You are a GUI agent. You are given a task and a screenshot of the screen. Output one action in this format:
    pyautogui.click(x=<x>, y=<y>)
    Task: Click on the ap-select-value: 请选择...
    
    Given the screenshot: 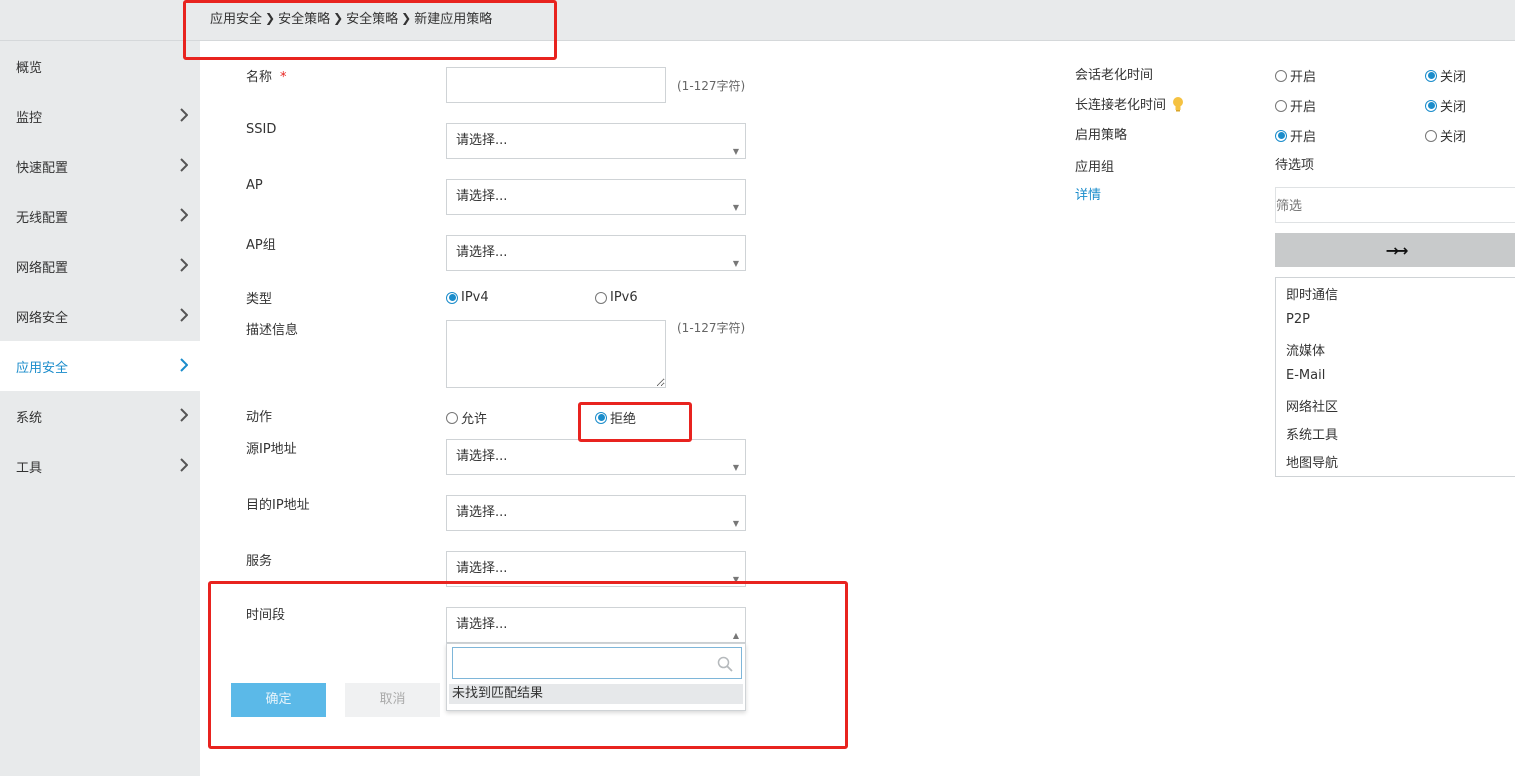 What is the action you would take?
    pyautogui.click(x=482, y=196)
    